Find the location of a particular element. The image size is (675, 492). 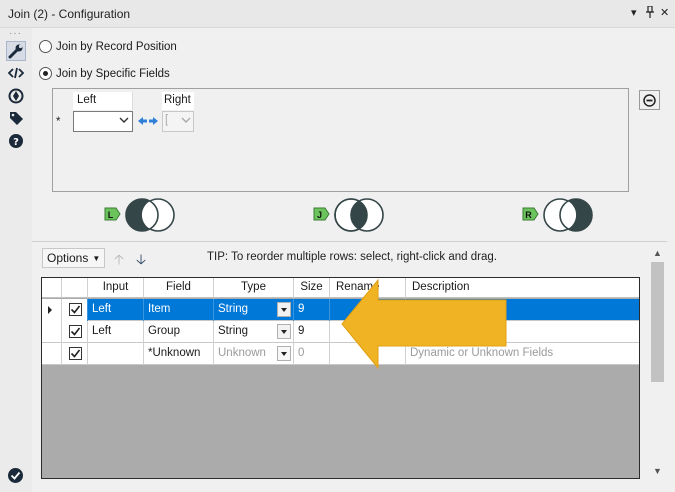

options-button: Options ▼ is located at coordinates (74, 258).